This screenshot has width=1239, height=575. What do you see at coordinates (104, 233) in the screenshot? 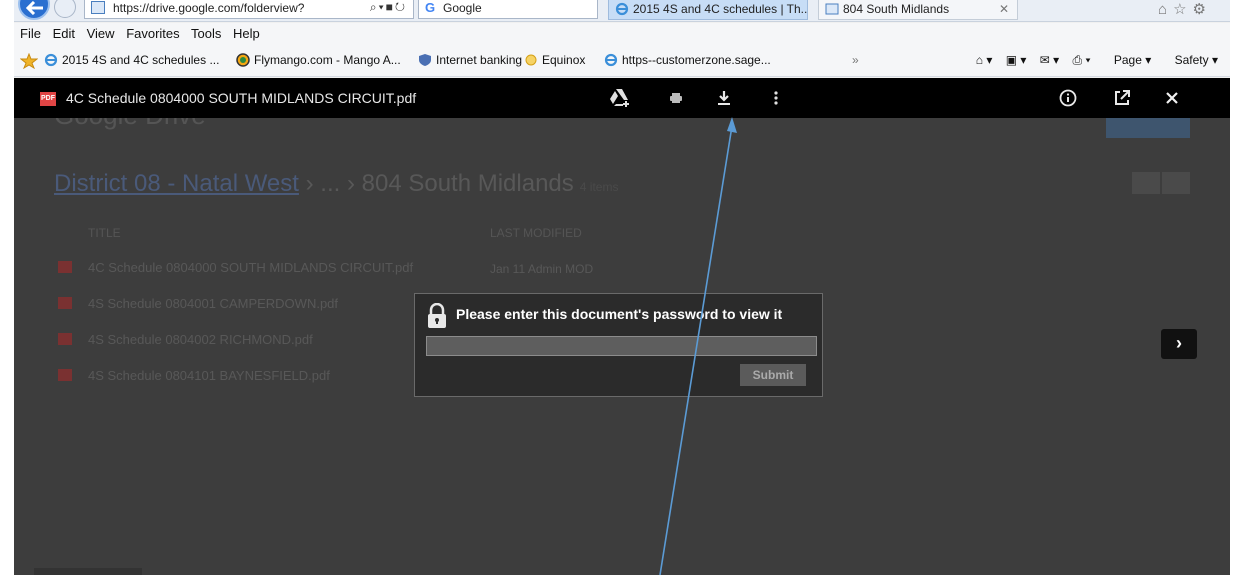
I see `column-title: TITLE` at bounding box center [104, 233].